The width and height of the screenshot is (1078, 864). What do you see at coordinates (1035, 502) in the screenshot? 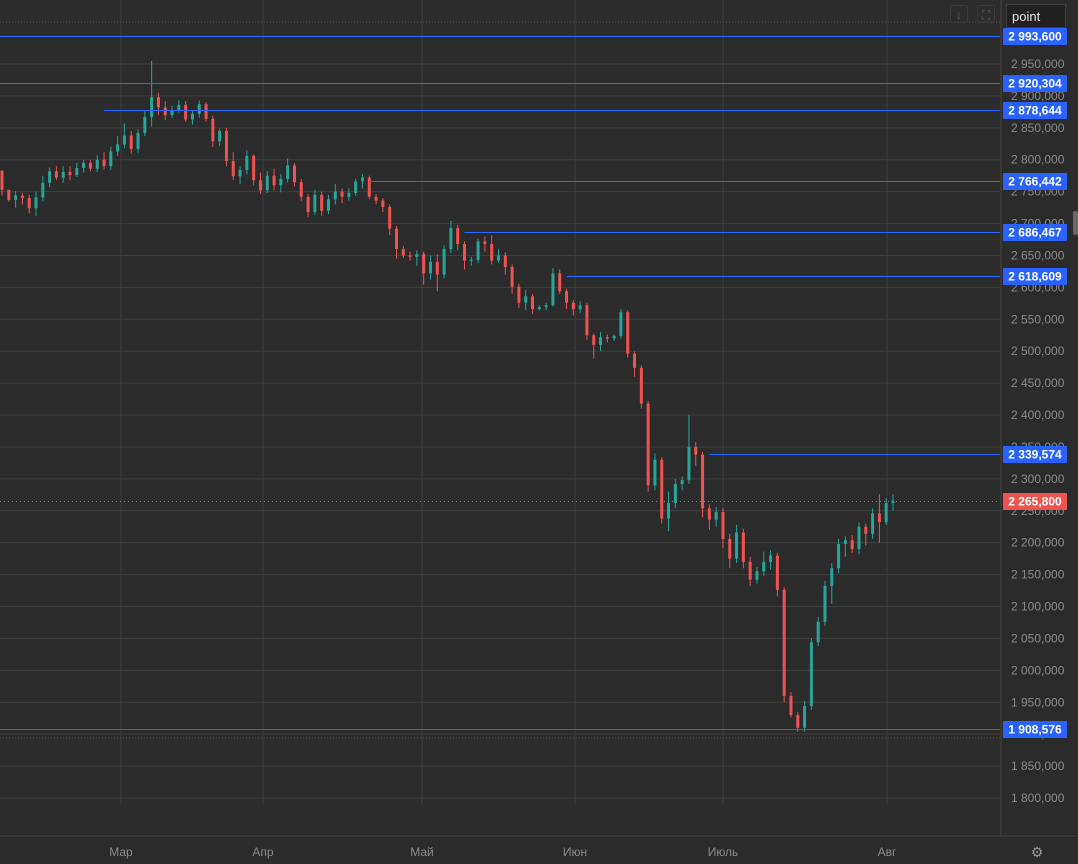
I see `current-price-badge: 2 265,800` at bounding box center [1035, 502].